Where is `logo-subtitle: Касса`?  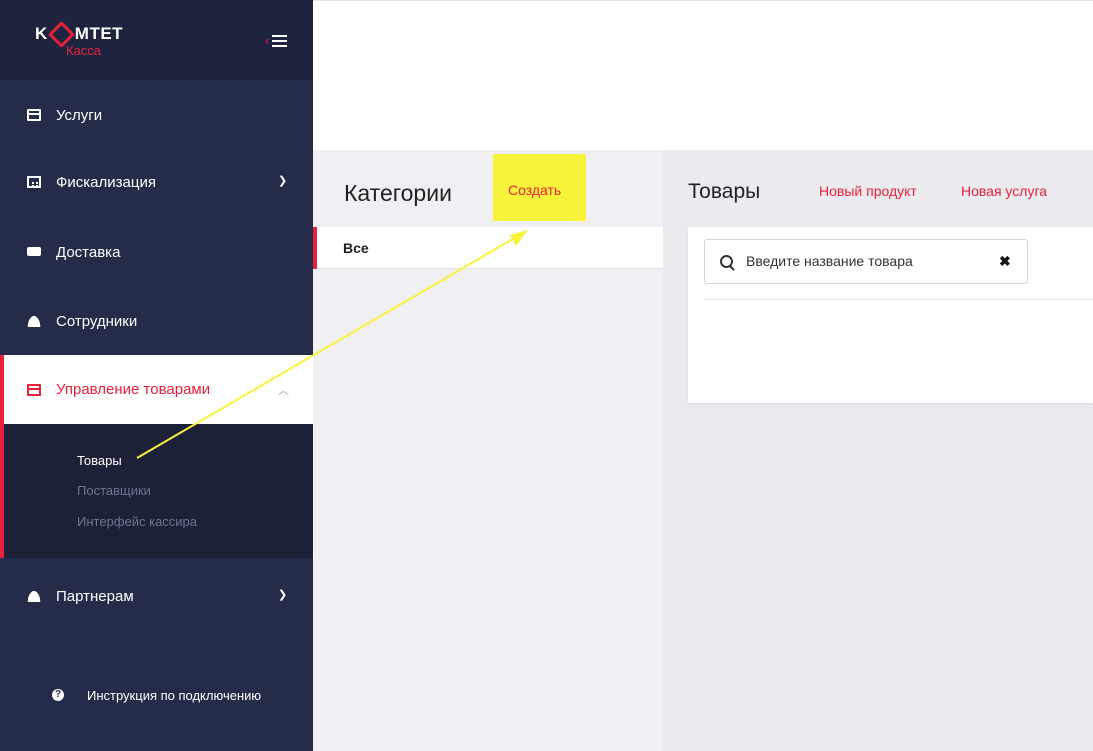
logo-subtitle: Касса is located at coordinates (84, 50).